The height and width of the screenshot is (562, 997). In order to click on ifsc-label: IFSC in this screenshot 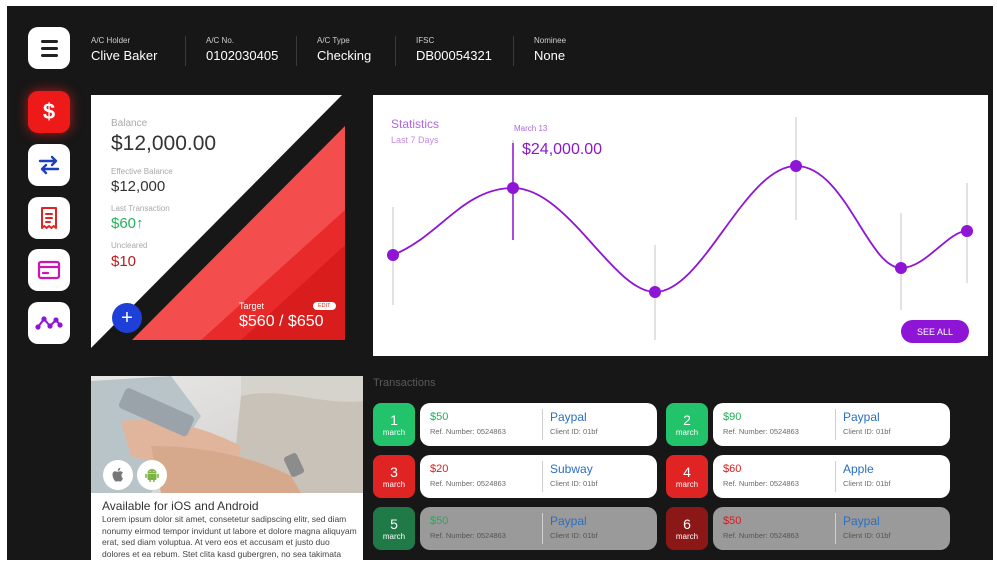, I will do `click(425, 40)`.